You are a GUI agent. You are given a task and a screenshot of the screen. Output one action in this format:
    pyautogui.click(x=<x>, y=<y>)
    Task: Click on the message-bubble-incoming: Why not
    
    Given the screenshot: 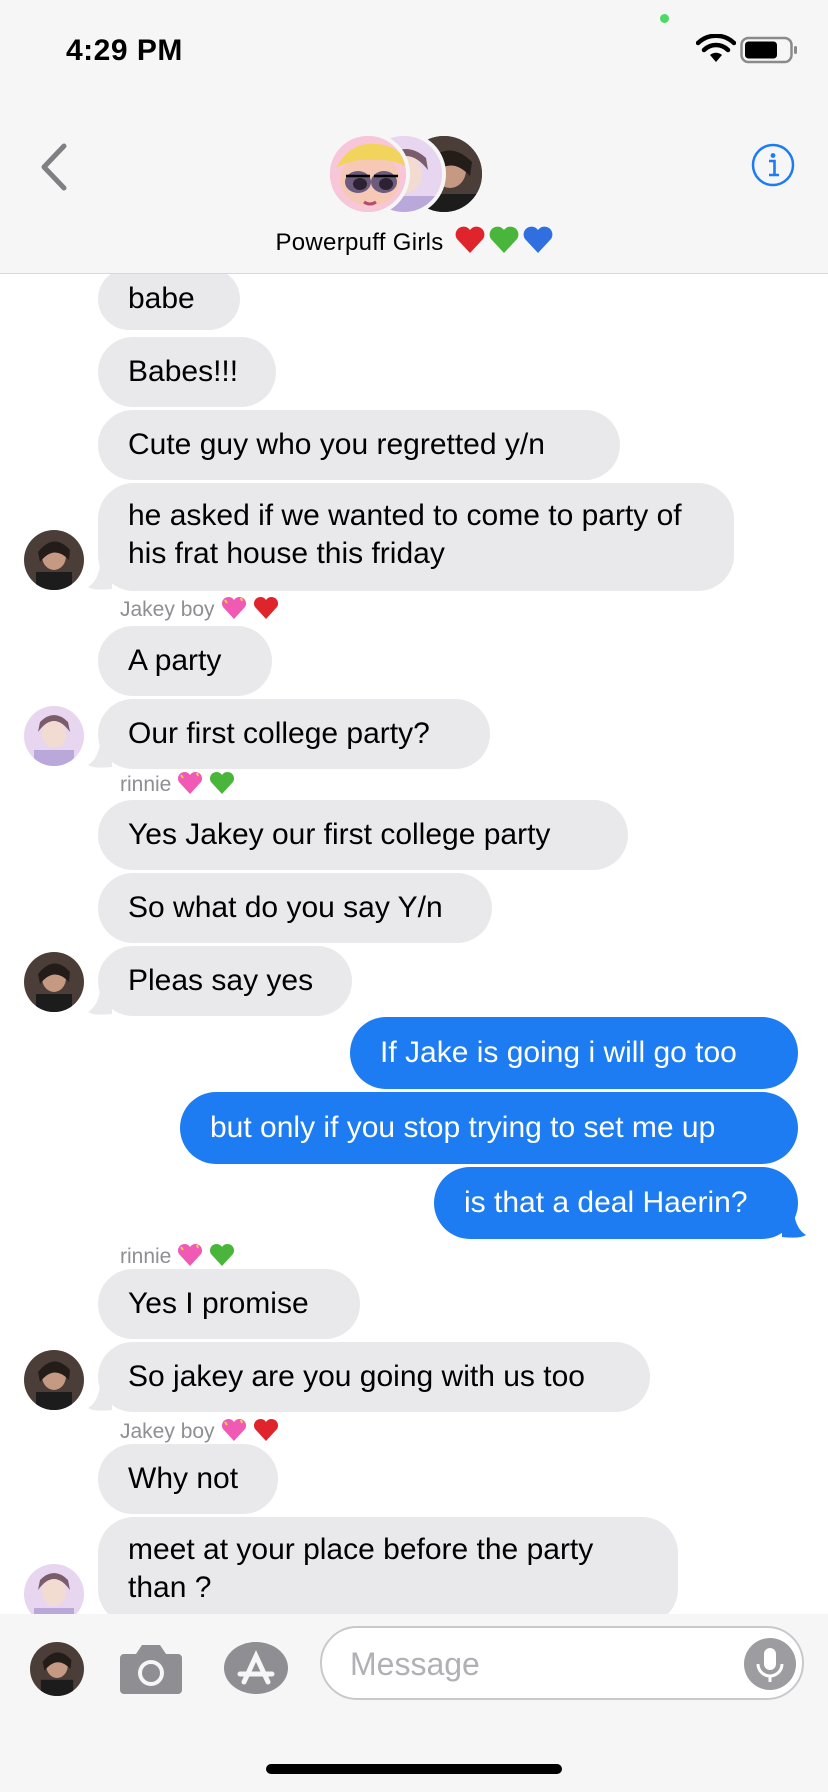 What is the action you would take?
    pyautogui.click(x=188, y=1479)
    